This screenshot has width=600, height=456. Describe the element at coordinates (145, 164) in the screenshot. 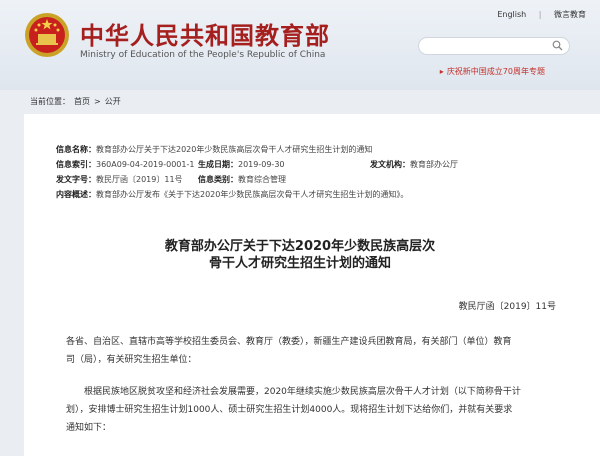

I see `info-index-value: 360A09-04-2019-0001-1` at that location.